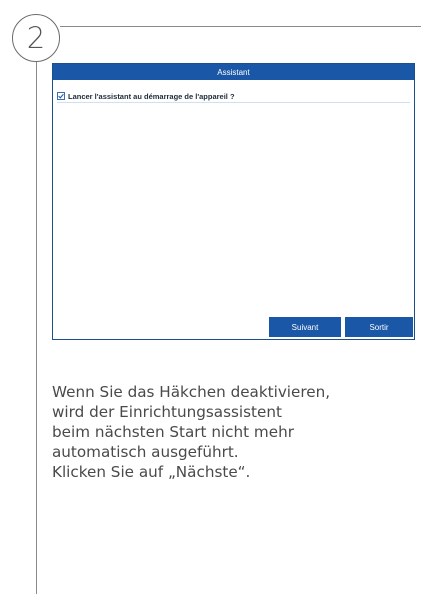  I want to click on startup-assistant-checkbox, so click(61, 96).